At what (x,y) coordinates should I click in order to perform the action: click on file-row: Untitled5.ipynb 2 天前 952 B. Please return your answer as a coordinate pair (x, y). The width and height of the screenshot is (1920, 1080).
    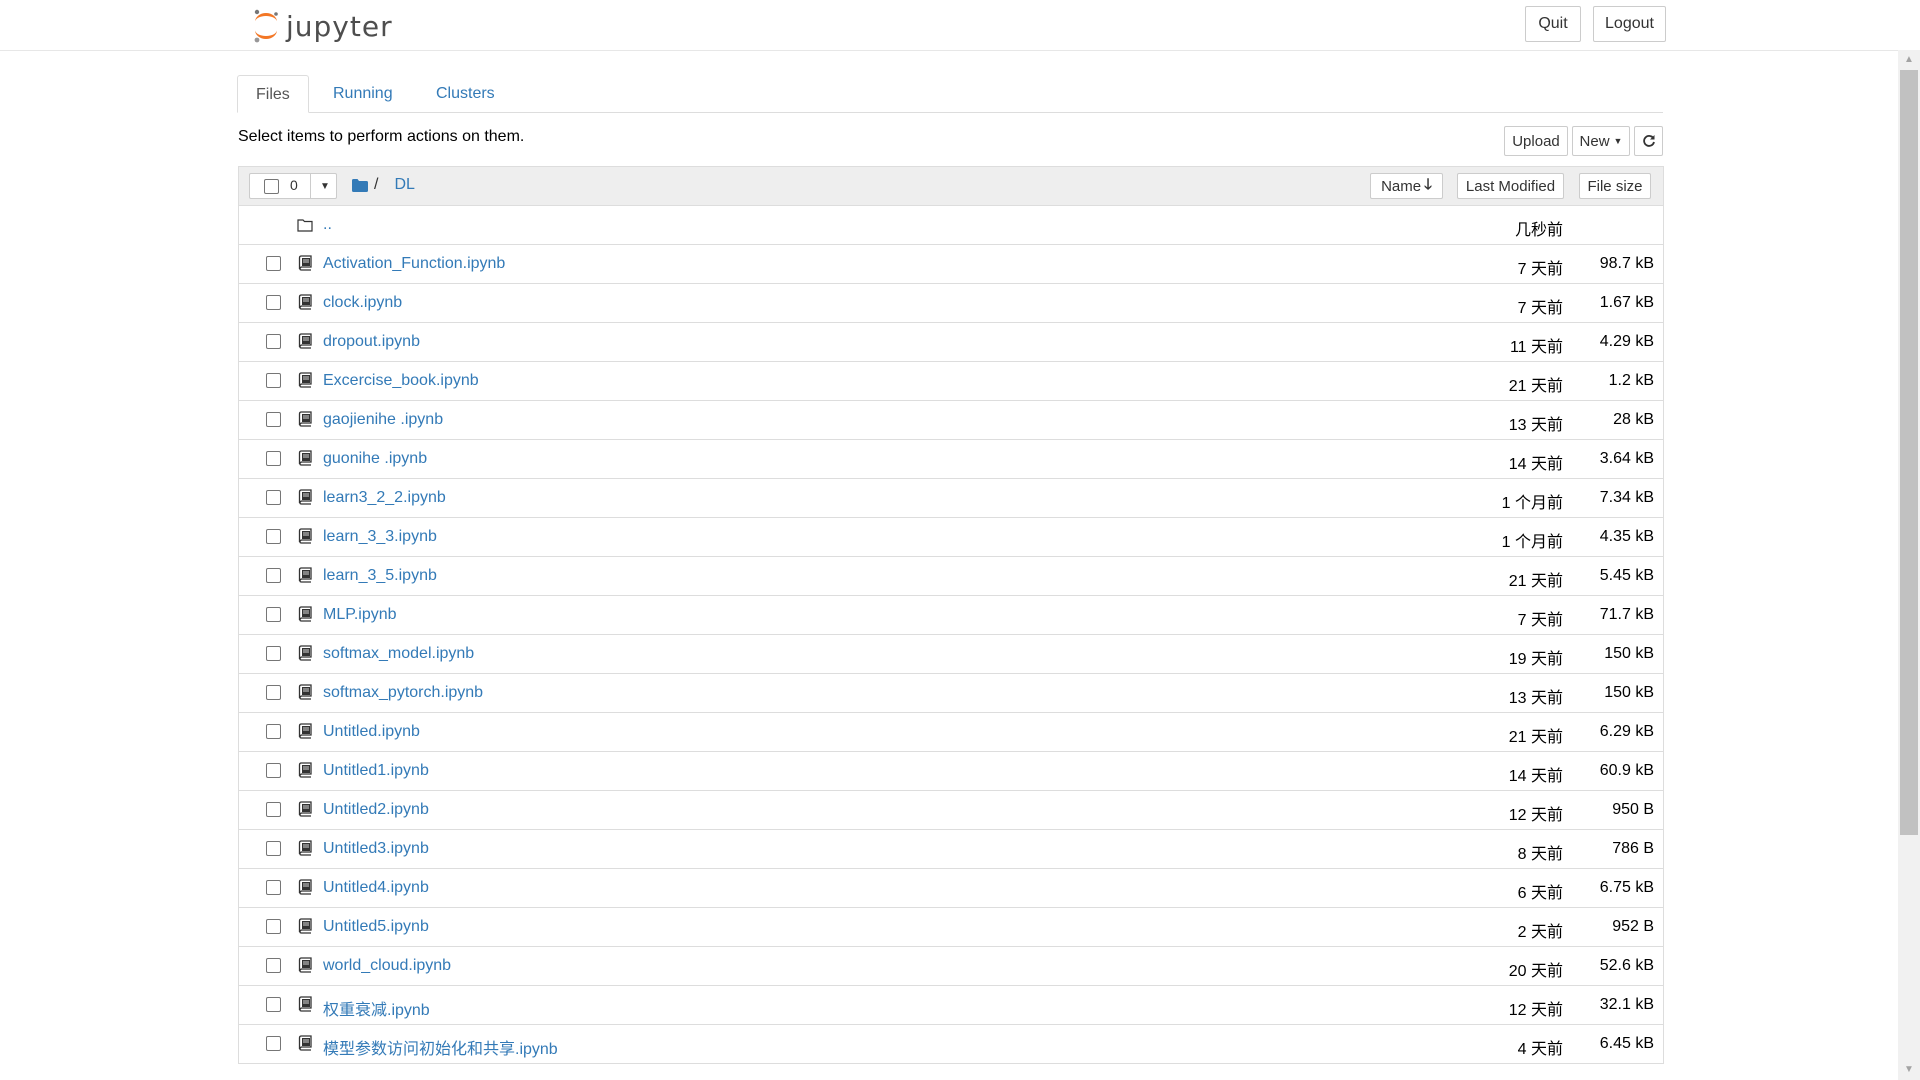
    Looking at the image, I should click on (951, 927).